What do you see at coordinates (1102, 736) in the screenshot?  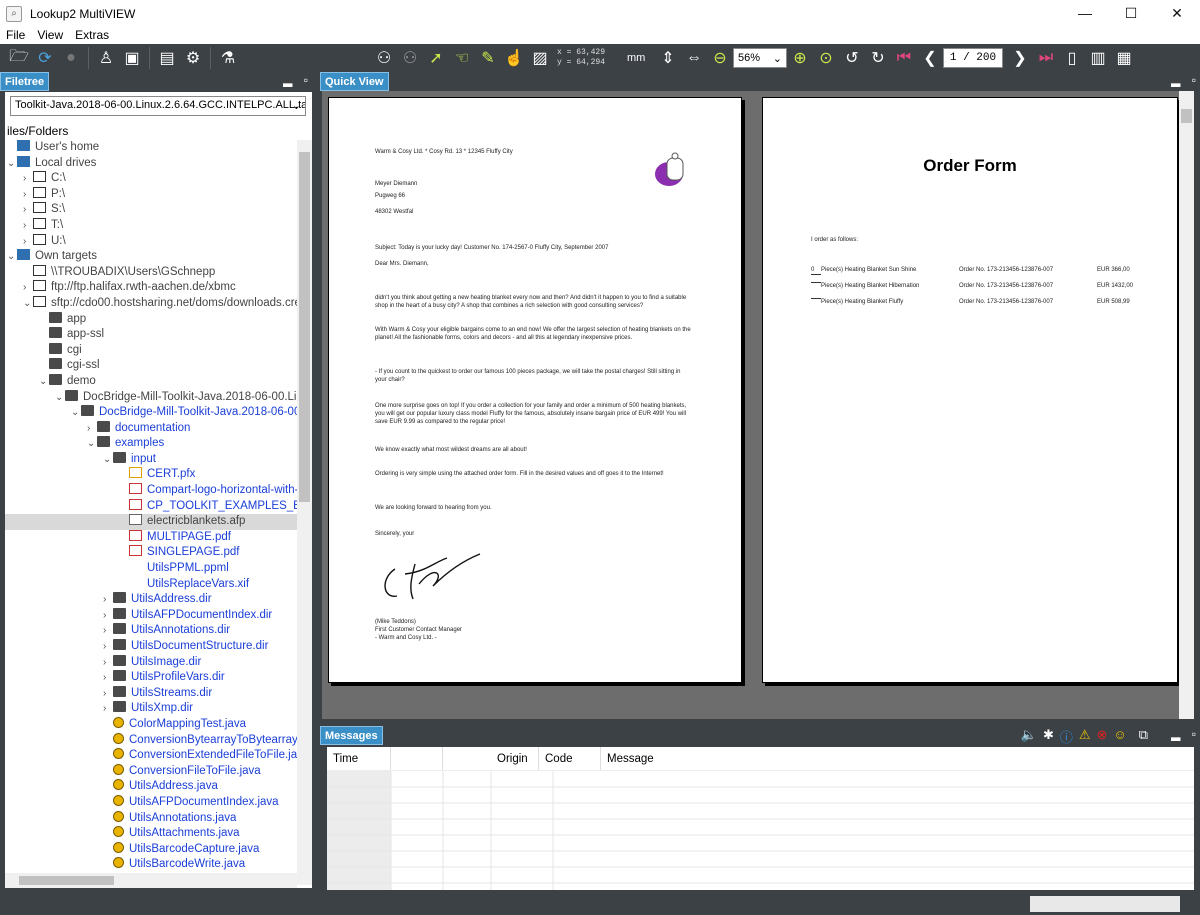 I see `error-icon: ⊗` at bounding box center [1102, 736].